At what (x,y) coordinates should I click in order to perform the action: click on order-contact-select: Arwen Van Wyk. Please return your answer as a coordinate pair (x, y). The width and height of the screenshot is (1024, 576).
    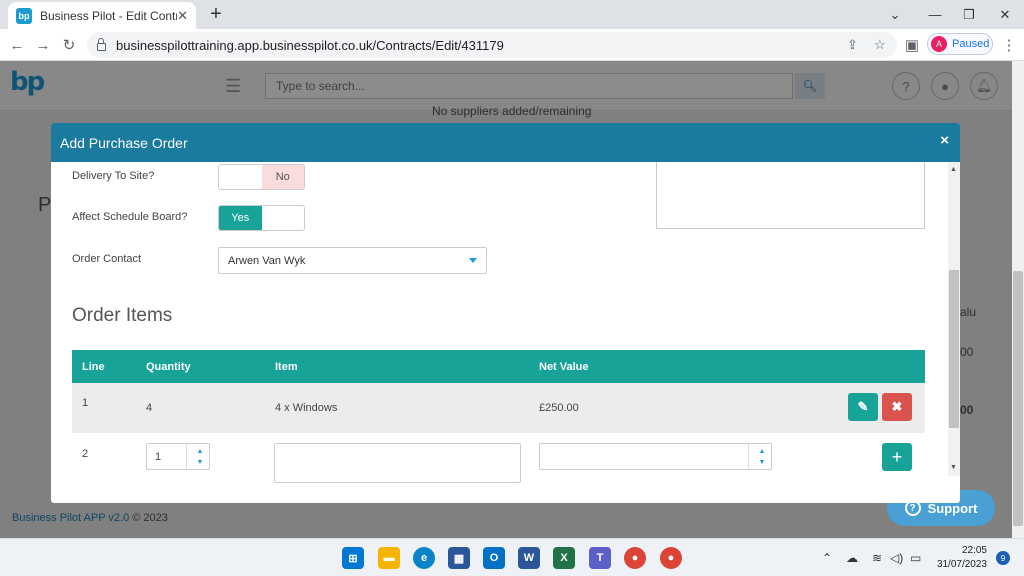
    Looking at the image, I should click on (352, 260).